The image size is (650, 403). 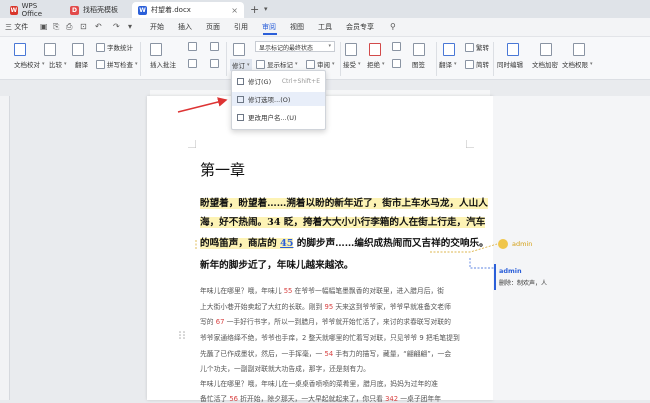 I want to click on menu-item-label: 修订选项...(O), so click(x=269, y=100).